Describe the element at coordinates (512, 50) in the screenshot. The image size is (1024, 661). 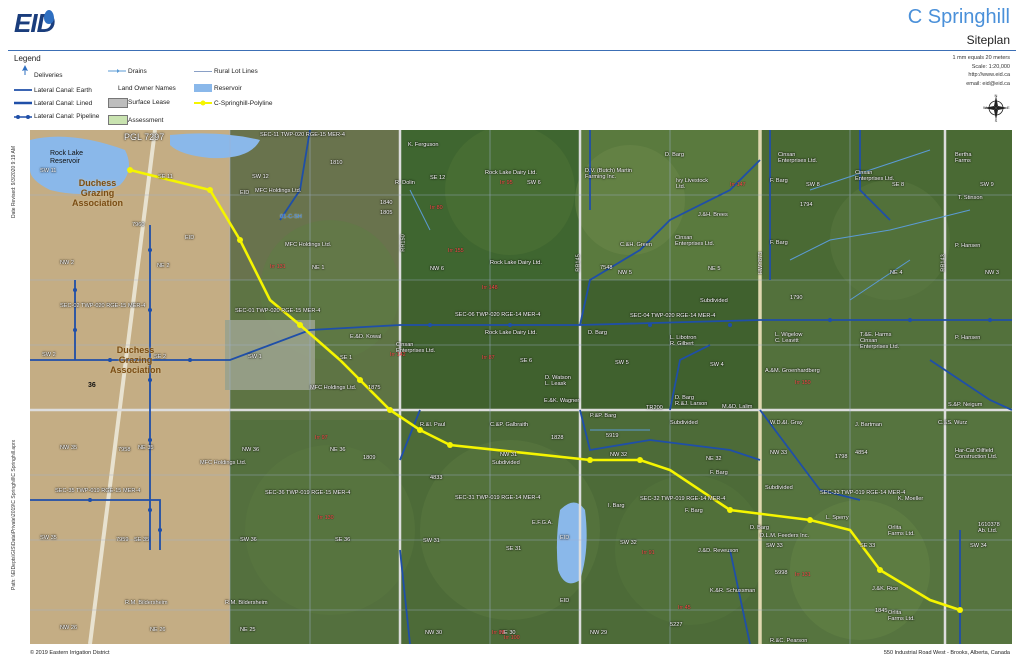
I see `header-divider` at that location.